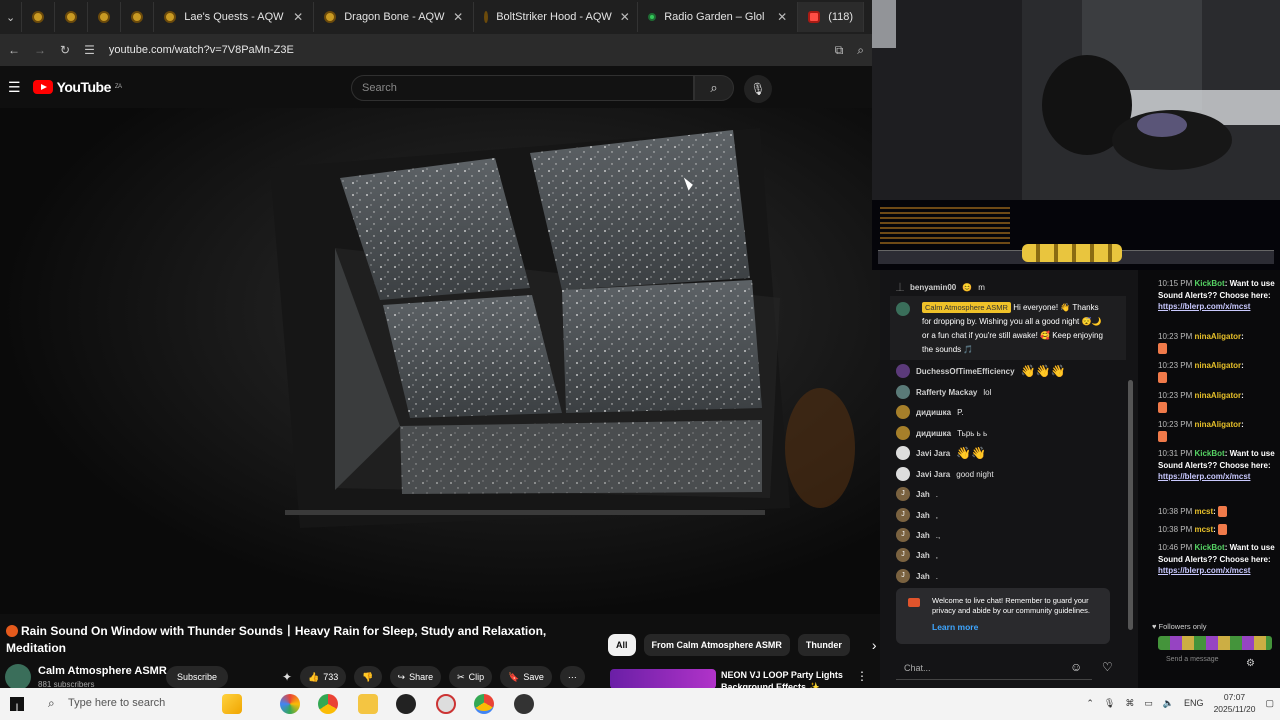  What do you see at coordinates (461, 676) in the screenshot?
I see `scissors-icon: ✂` at bounding box center [461, 676].